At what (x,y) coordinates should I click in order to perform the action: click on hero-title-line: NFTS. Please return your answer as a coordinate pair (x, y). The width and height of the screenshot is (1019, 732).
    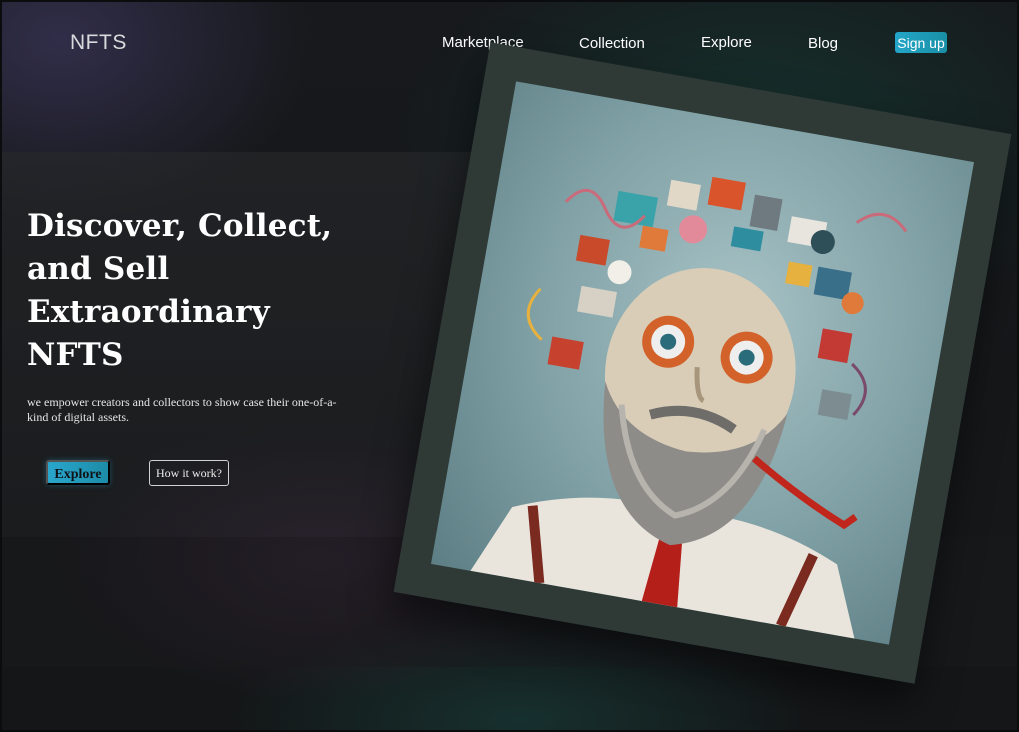
    Looking at the image, I should click on (75, 355).